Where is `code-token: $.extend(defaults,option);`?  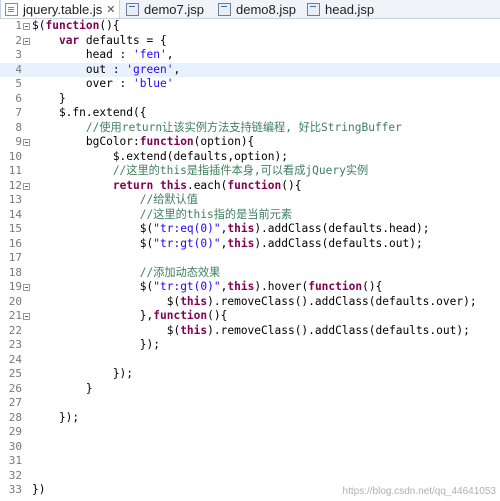 code-token: $.extend(defaults,option); is located at coordinates (160, 156).